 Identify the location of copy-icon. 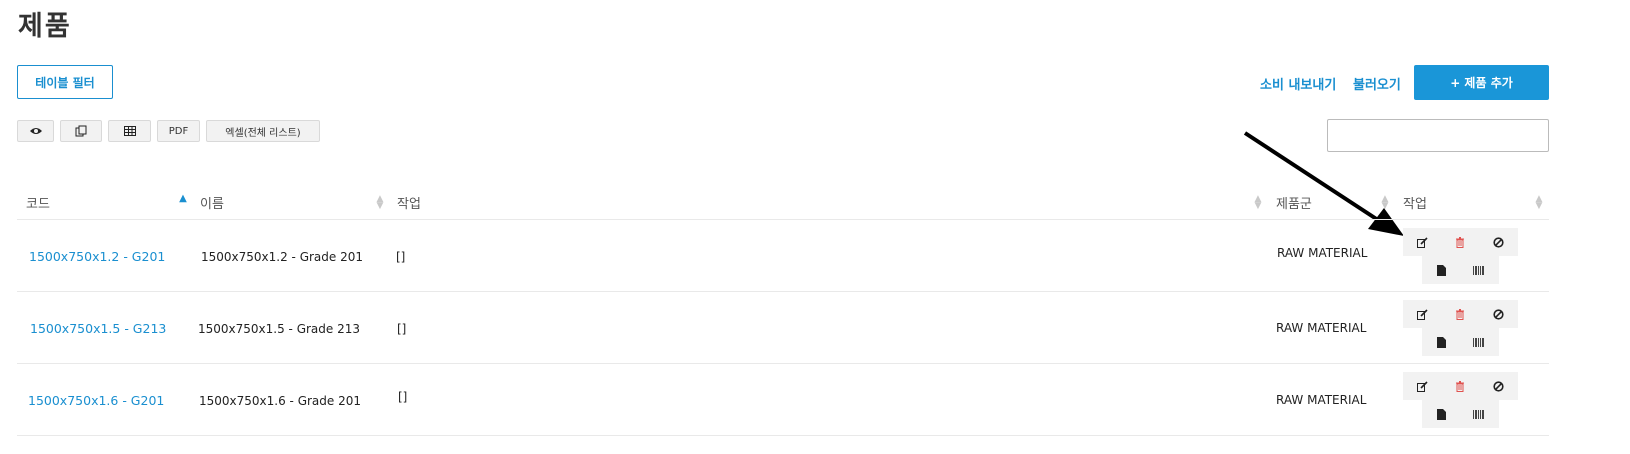
(81, 131).